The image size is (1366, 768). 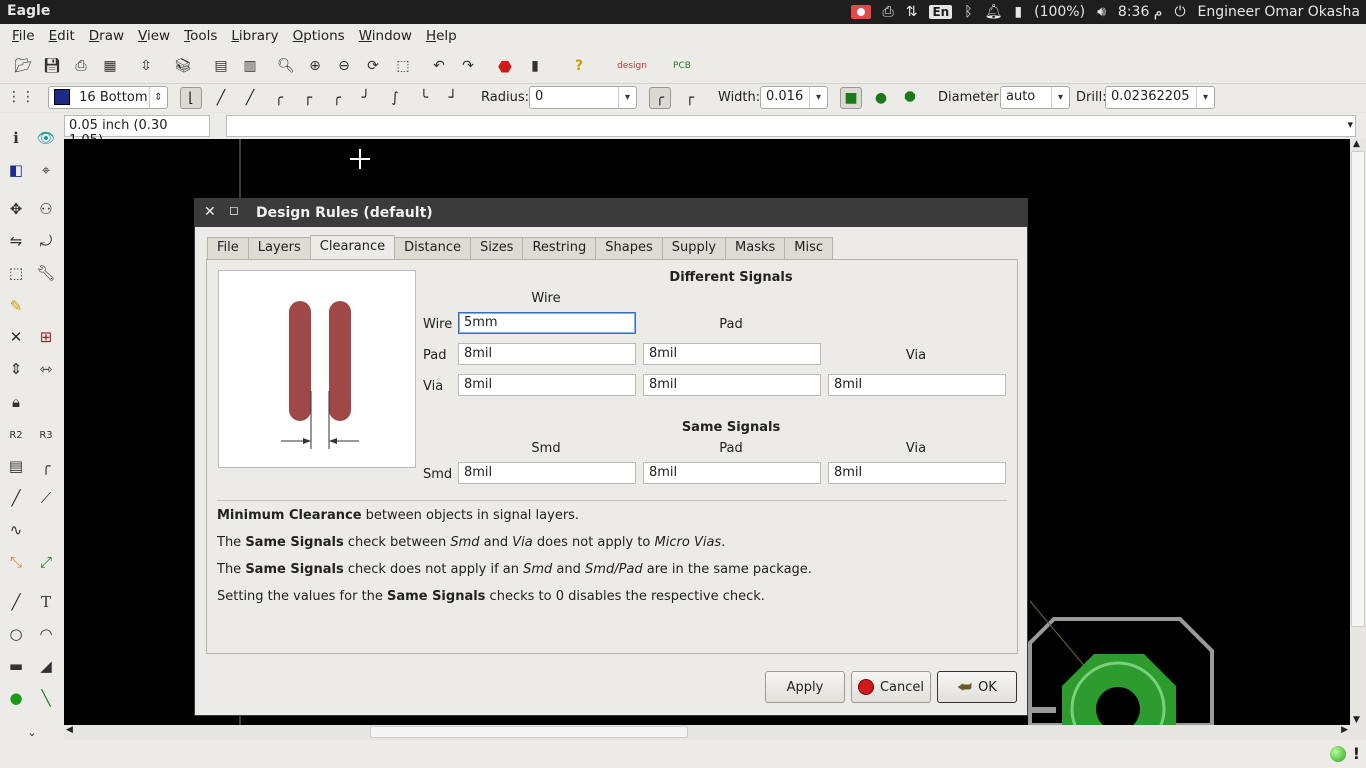 What do you see at coordinates (805, 687) in the screenshot?
I see `apply-button: Apply` at bounding box center [805, 687].